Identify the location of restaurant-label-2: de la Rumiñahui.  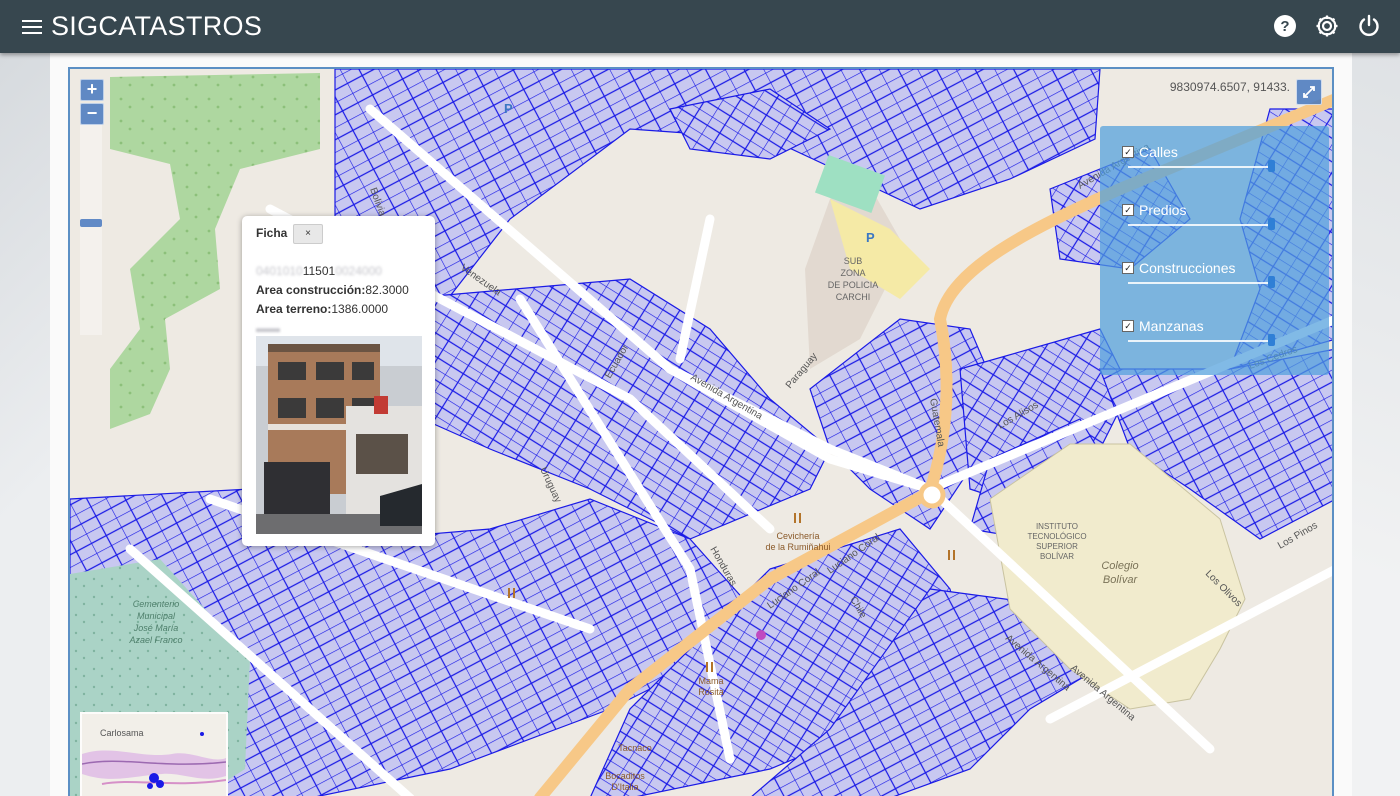
(797, 547).